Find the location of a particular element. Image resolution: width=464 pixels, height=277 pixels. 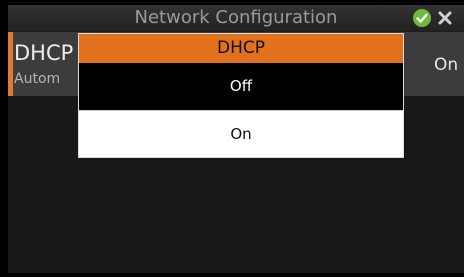

setting-value: On is located at coordinates (446, 65).